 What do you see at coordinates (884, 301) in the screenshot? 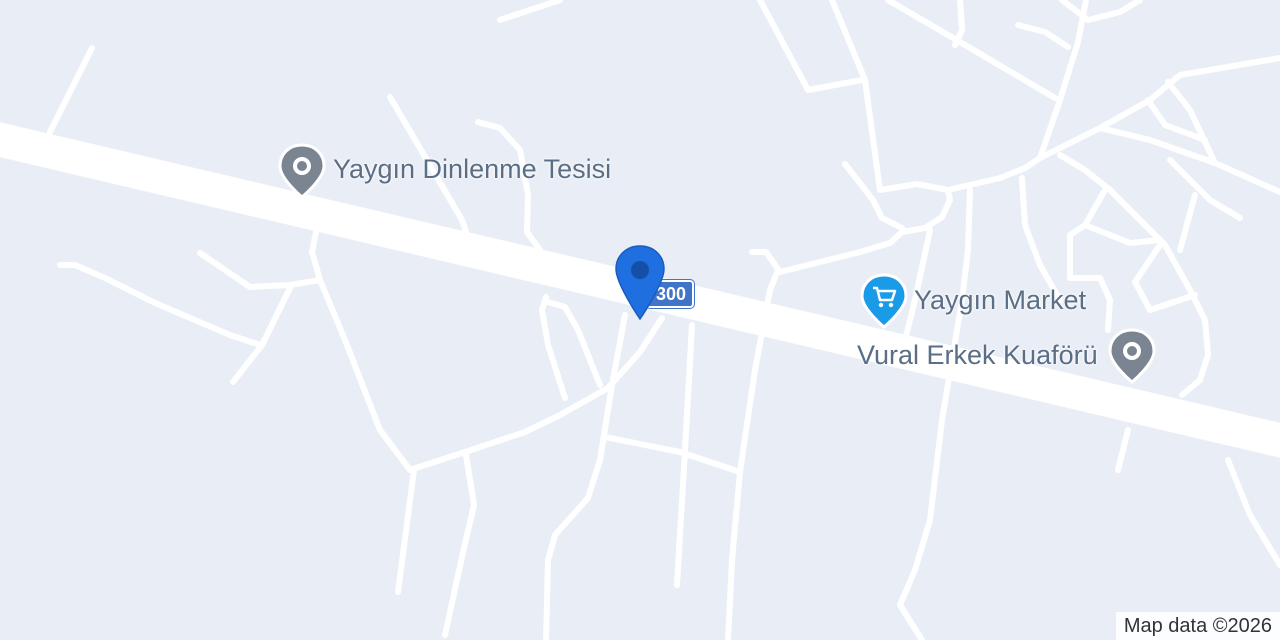
I see `shopping-cart-icon` at bounding box center [884, 301].